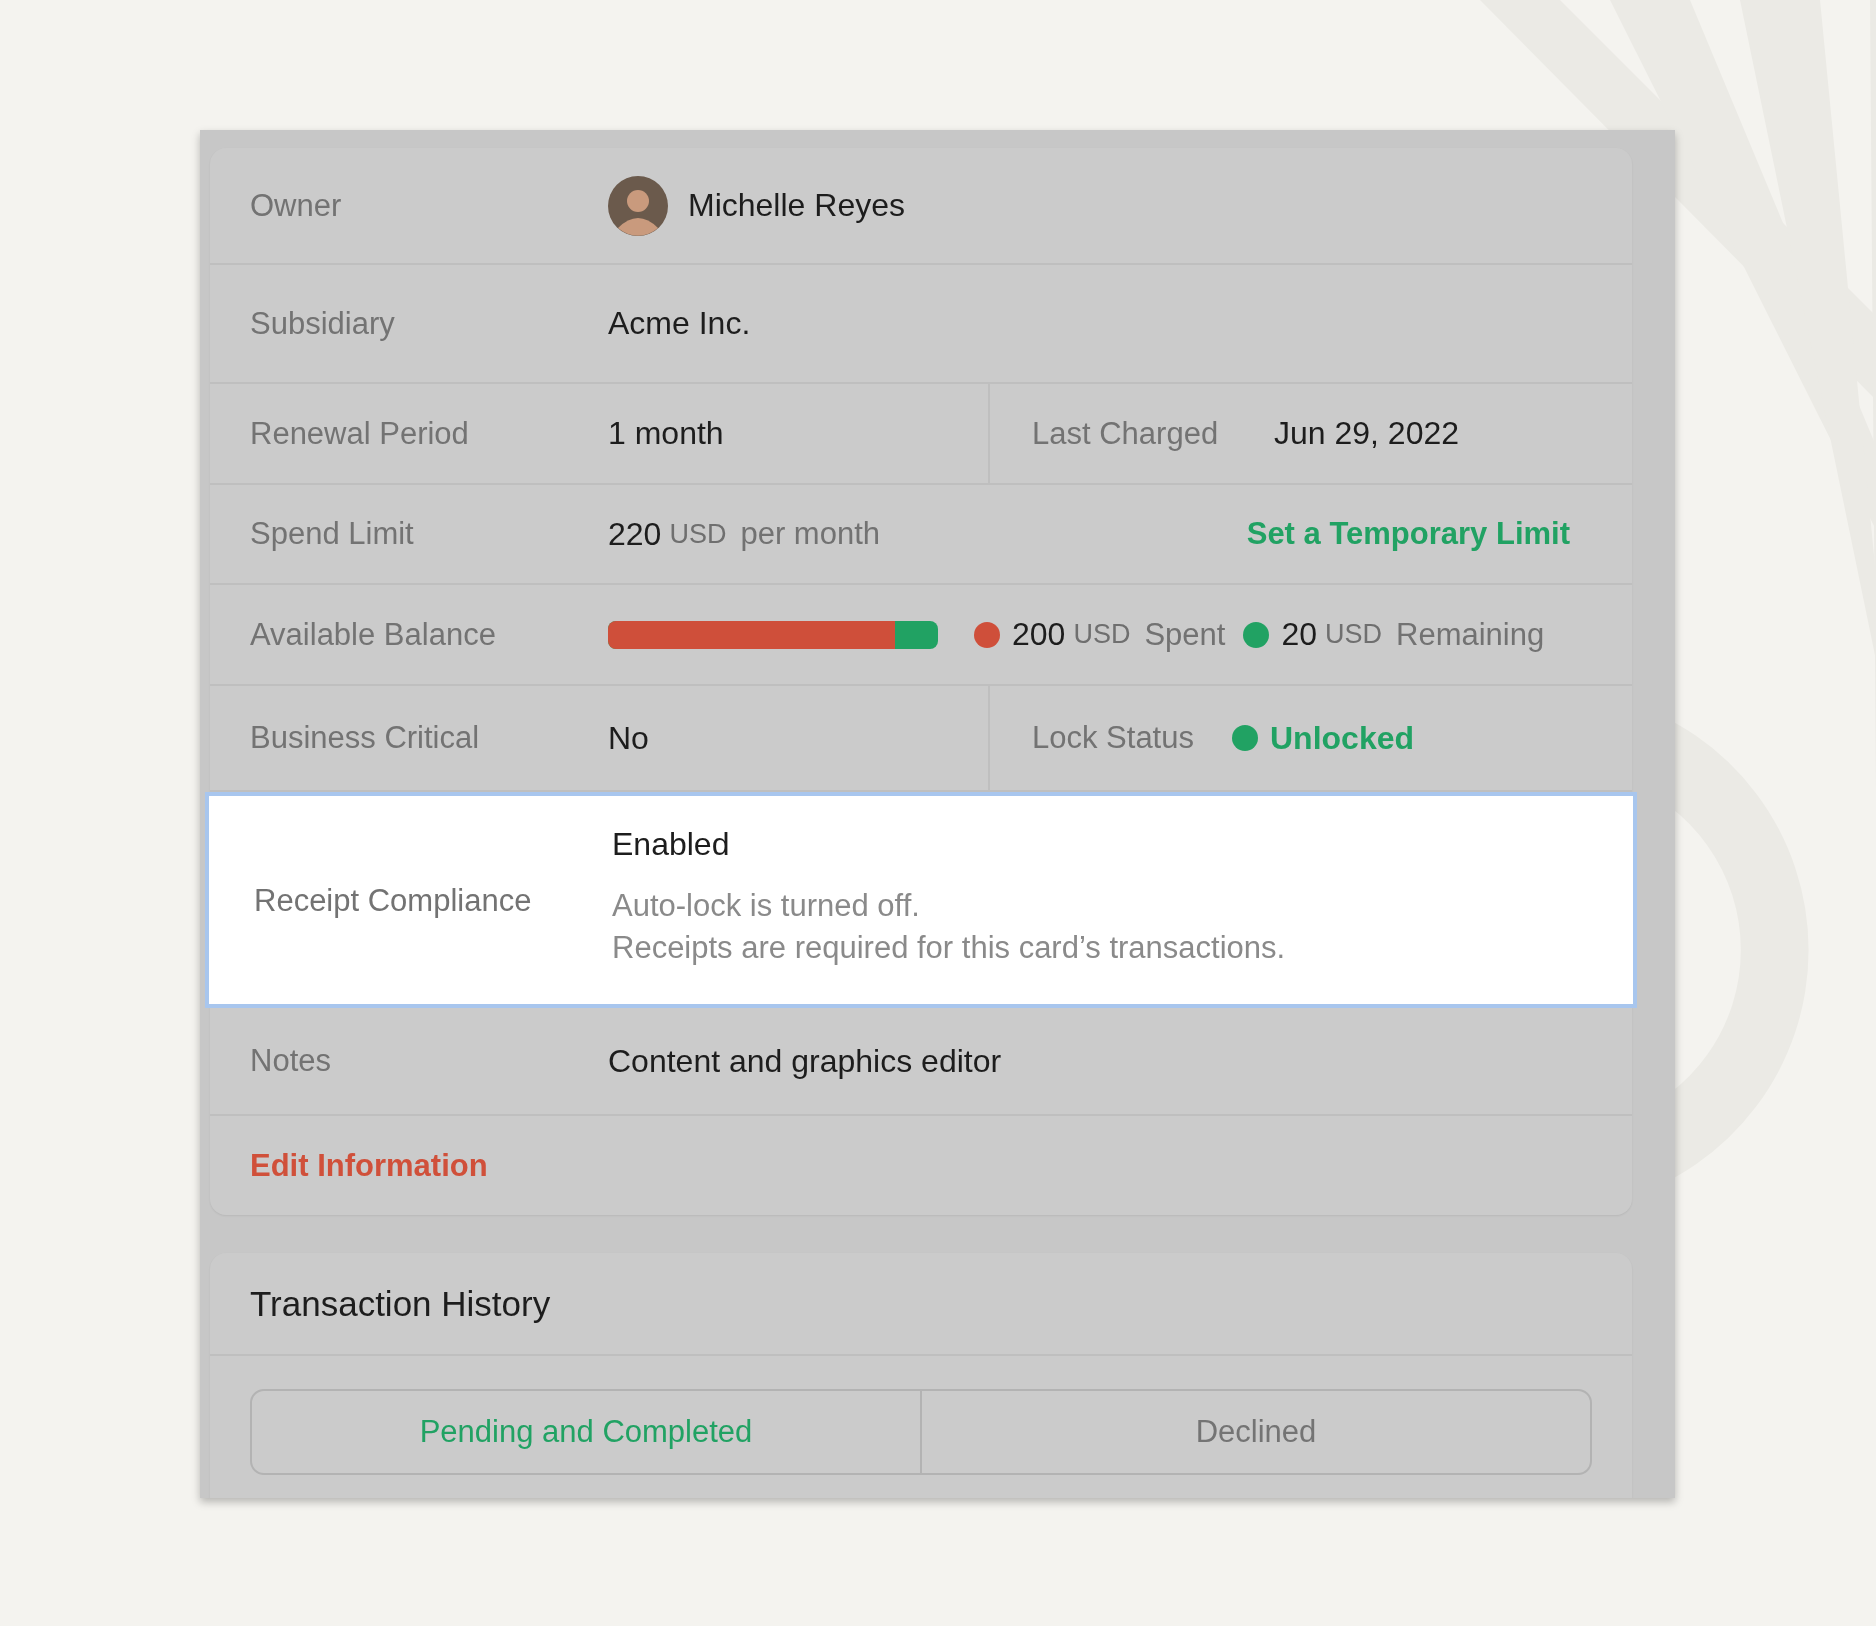  I want to click on field-label: Receipt Compliance, so click(393, 901).